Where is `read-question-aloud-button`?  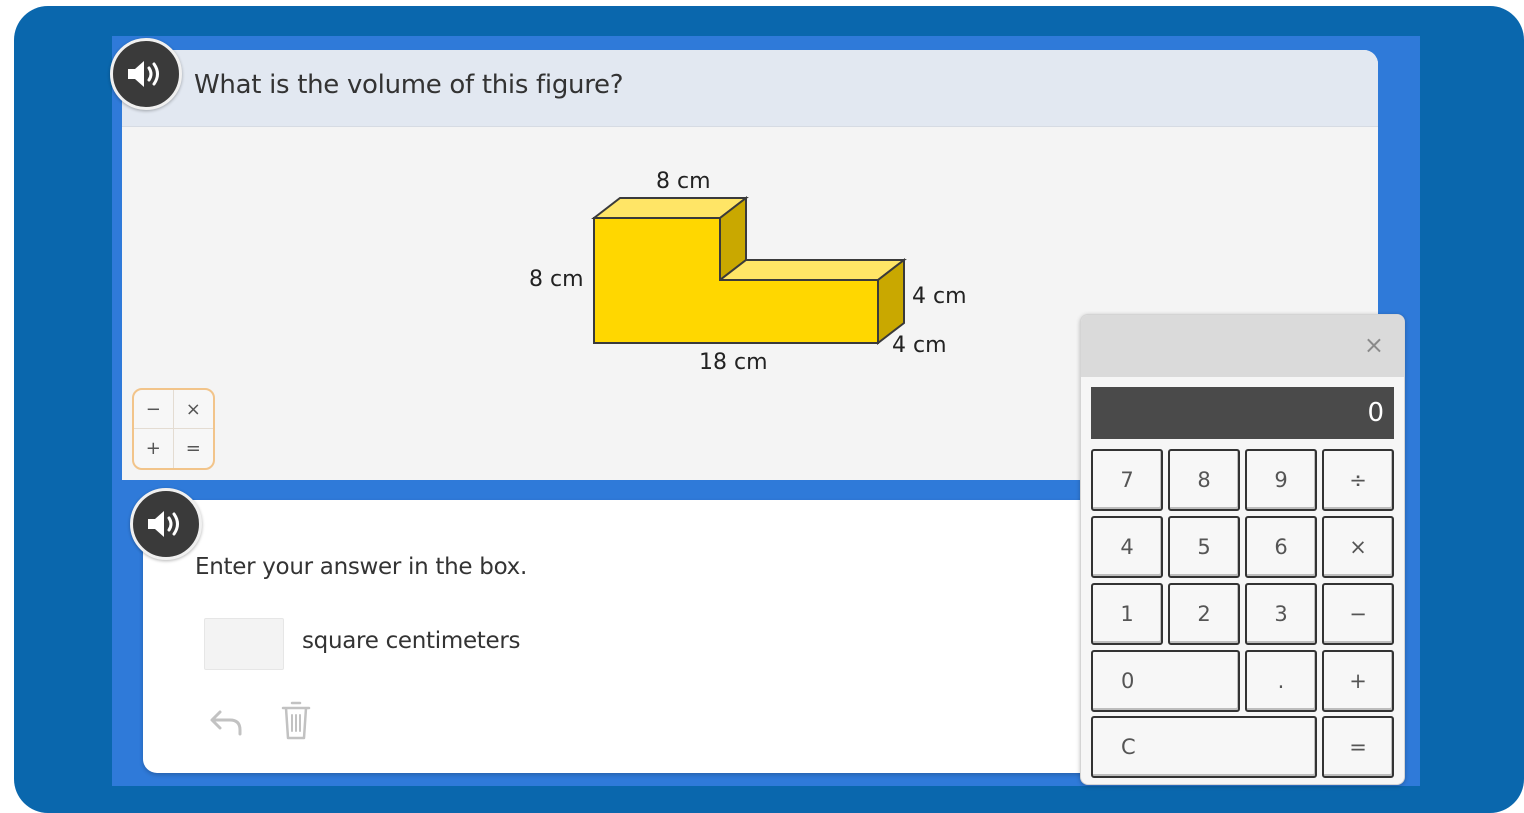
read-question-aloud-button is located at coordinates (146, 74).